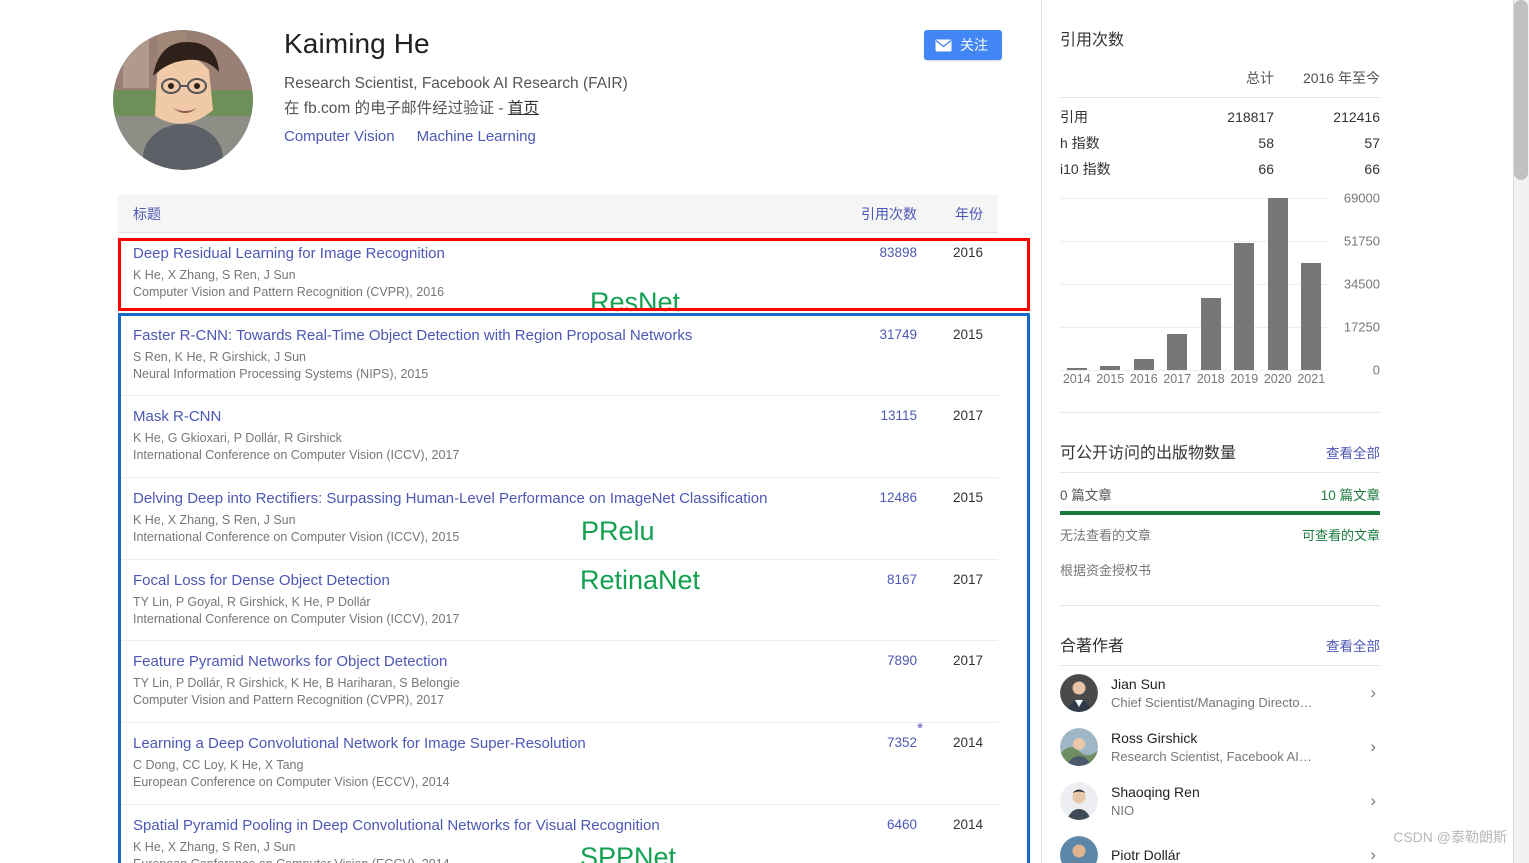 Image resolution: width=1529 pixels, height=863 pixels. Describe the element at coordinates (898, 416) in the screenshot. I see `cited-by-count: 13115` at that location.